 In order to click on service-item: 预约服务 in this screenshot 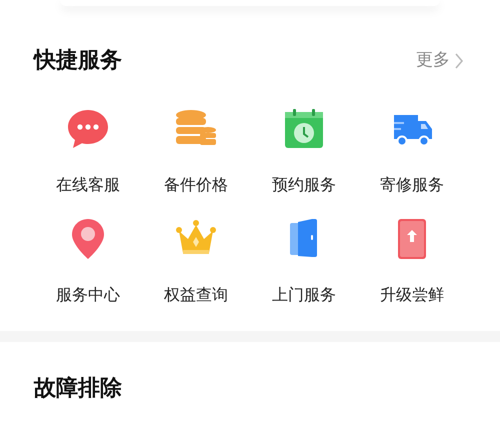, I will do `click(304, 152)`.